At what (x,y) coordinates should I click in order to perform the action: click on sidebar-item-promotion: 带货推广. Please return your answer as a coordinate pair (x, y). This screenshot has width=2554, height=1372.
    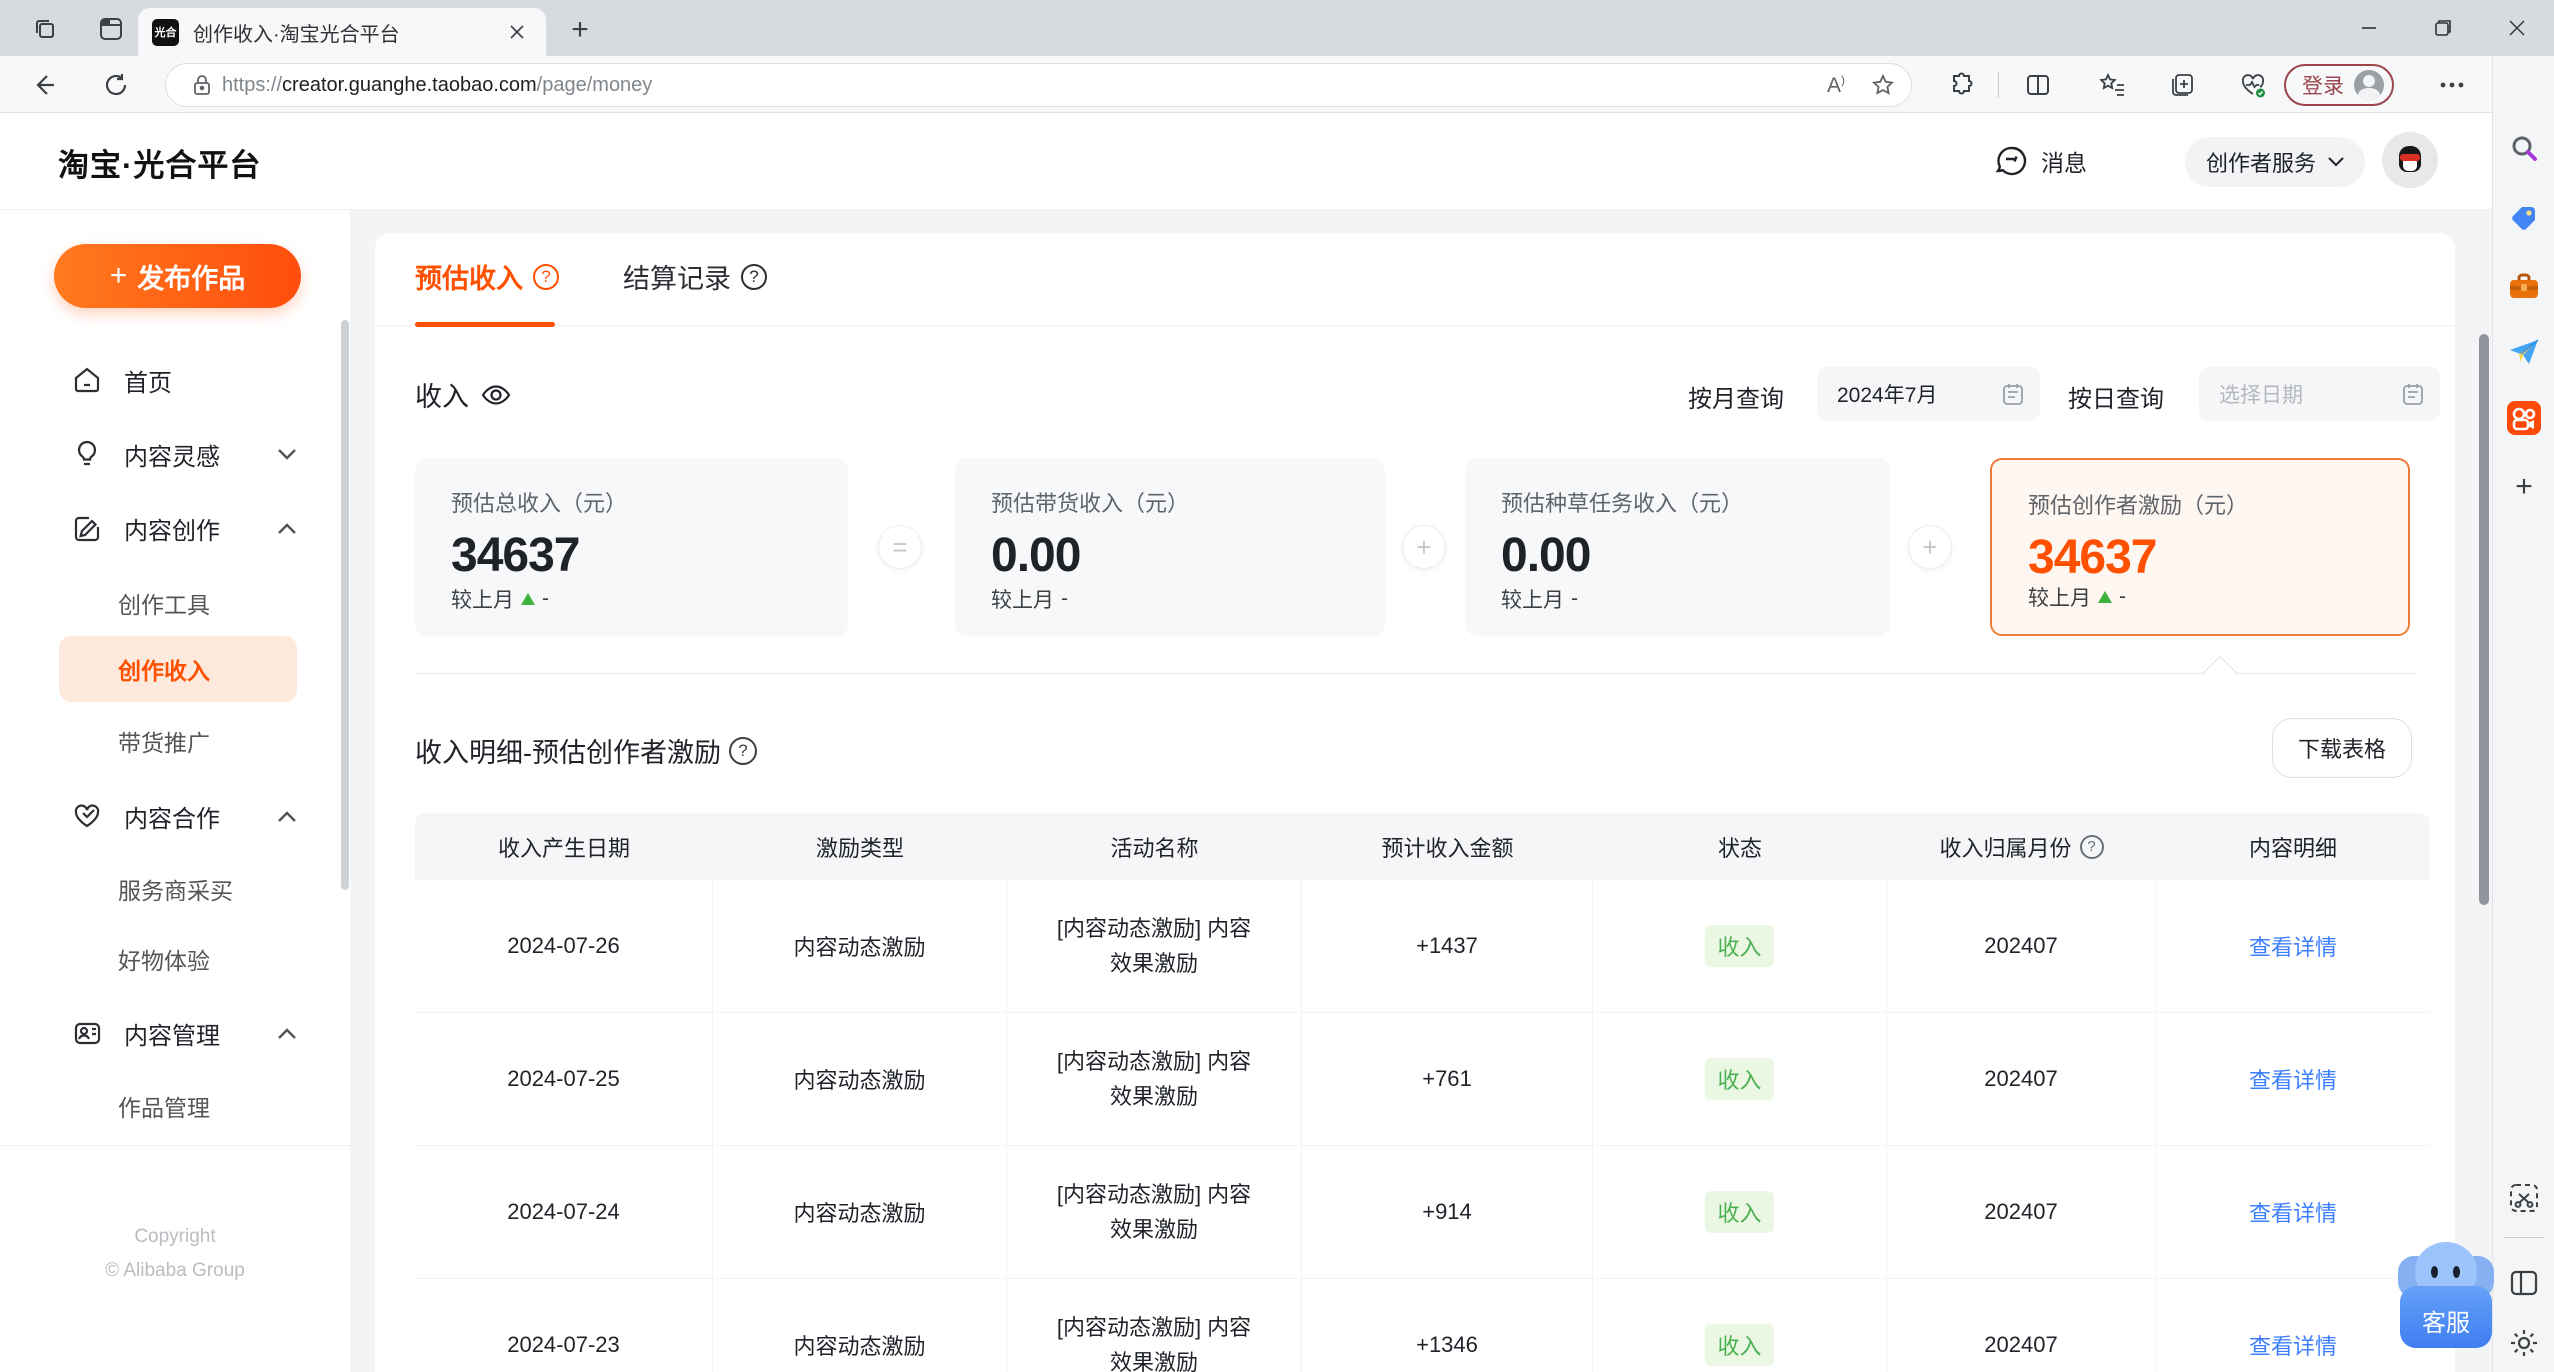
    Looking at the image, I should click on (175, 741).